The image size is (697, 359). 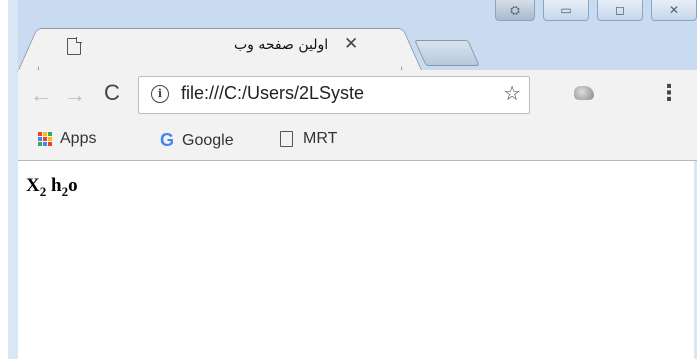 I want to click on minimize-icon: ▭, so click(x=566, y=10).